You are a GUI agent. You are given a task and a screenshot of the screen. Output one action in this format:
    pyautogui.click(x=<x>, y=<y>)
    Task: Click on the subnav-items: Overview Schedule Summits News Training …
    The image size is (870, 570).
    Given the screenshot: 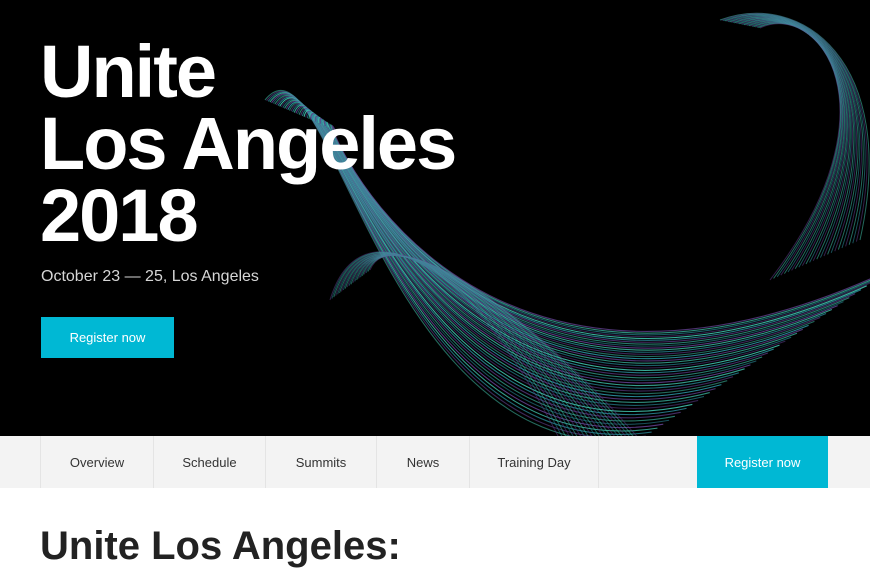 What is the action you would take?
    pyautogui.click(x=319, y=462)
    